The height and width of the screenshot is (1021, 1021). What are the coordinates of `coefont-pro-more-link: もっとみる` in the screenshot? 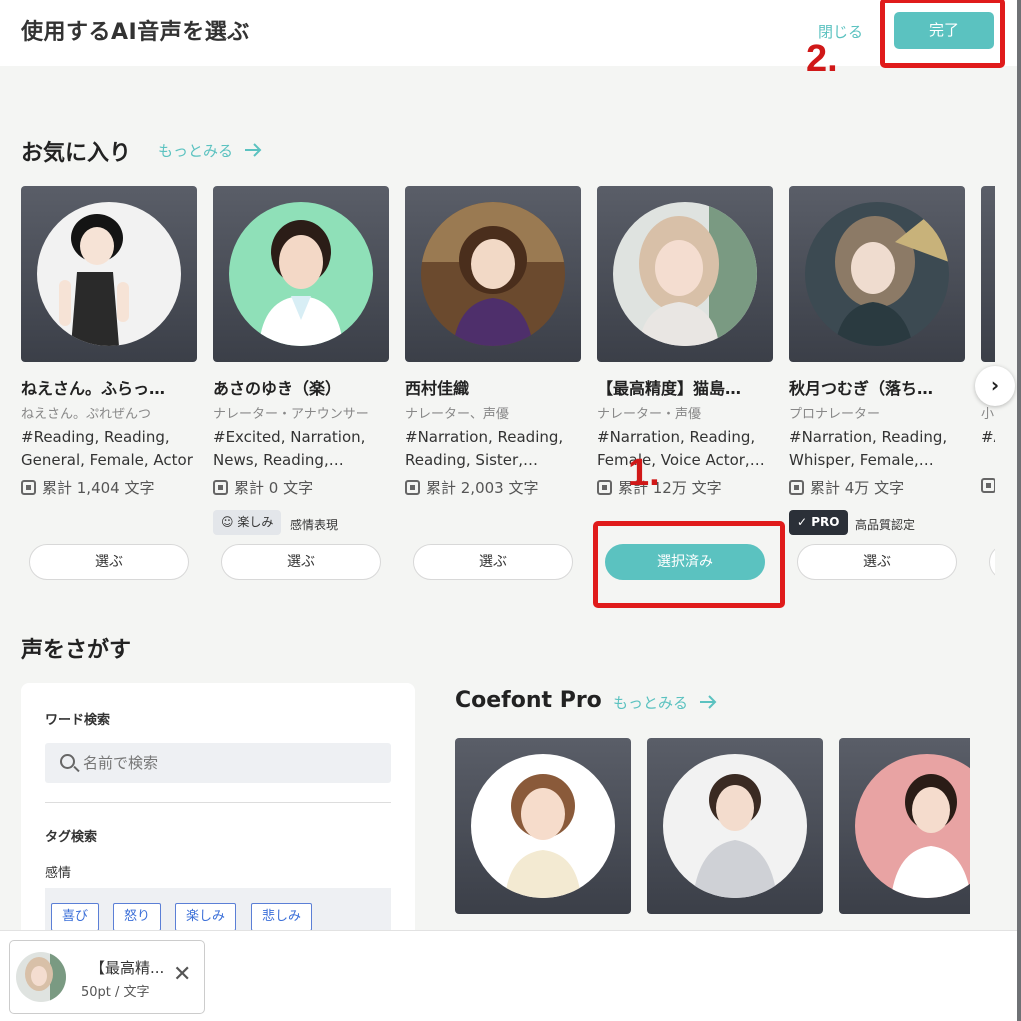 It's located at (665, 702).